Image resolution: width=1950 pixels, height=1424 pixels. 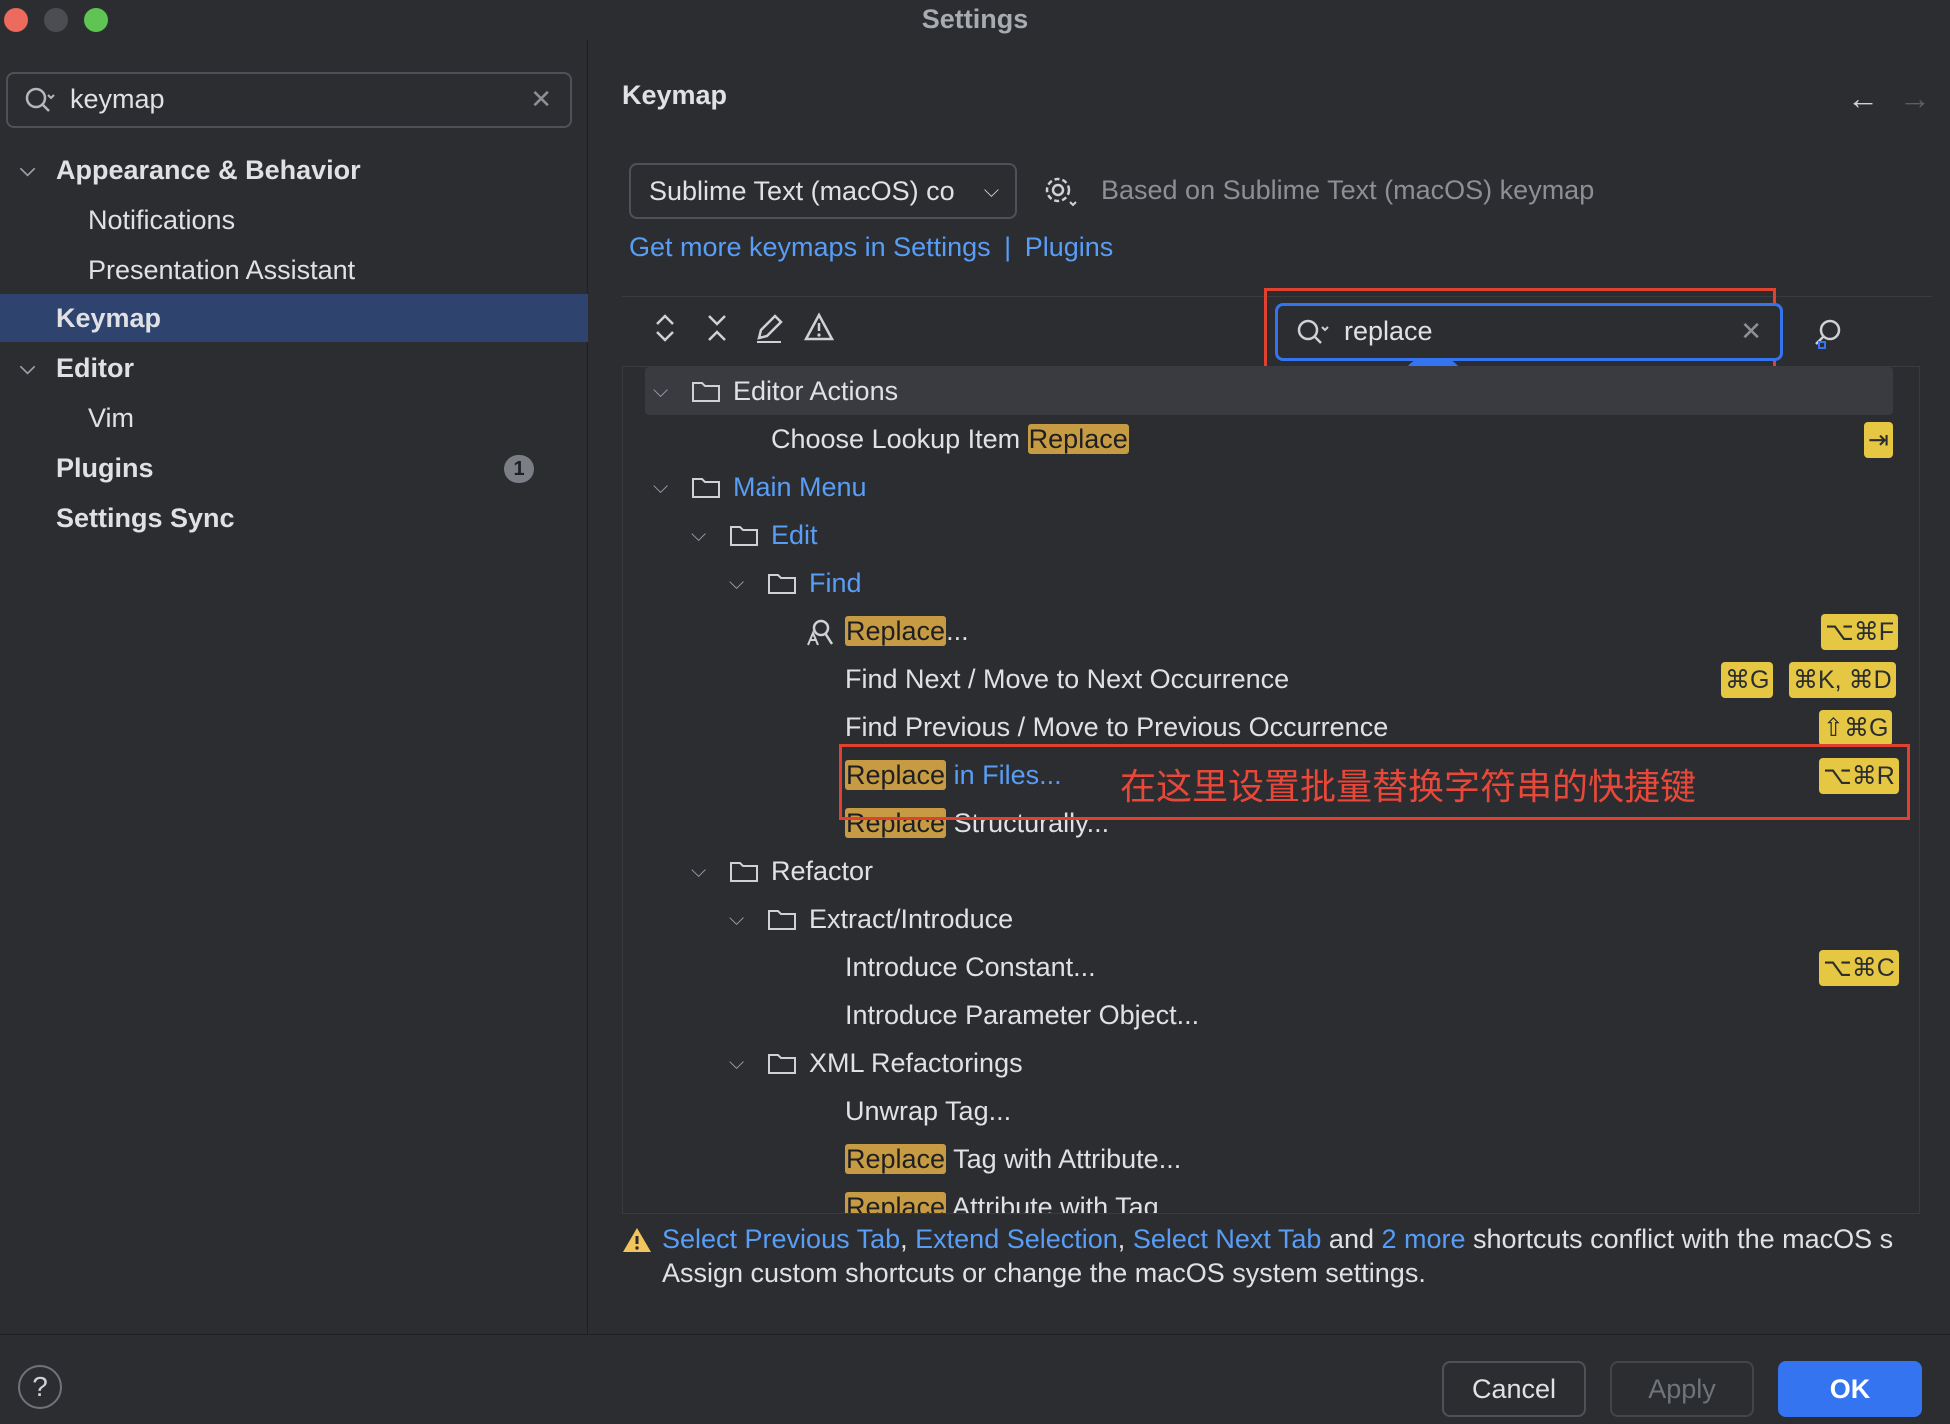 What do you see at coordinates (665, 328) in the screenshot?
I see `expand-all-icon` at bounding box center [665, 328].